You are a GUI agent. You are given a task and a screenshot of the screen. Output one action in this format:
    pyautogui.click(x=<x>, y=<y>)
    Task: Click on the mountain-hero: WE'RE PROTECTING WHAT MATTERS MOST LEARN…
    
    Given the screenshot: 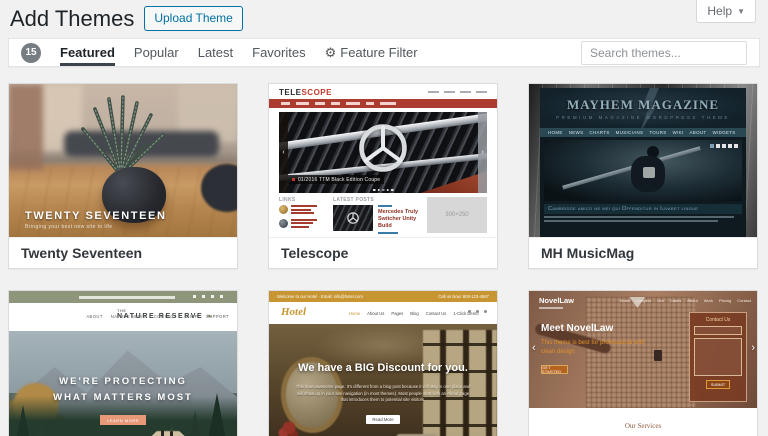 What is the action you would take?
    pyautogui.click(x=123, y=383)
    